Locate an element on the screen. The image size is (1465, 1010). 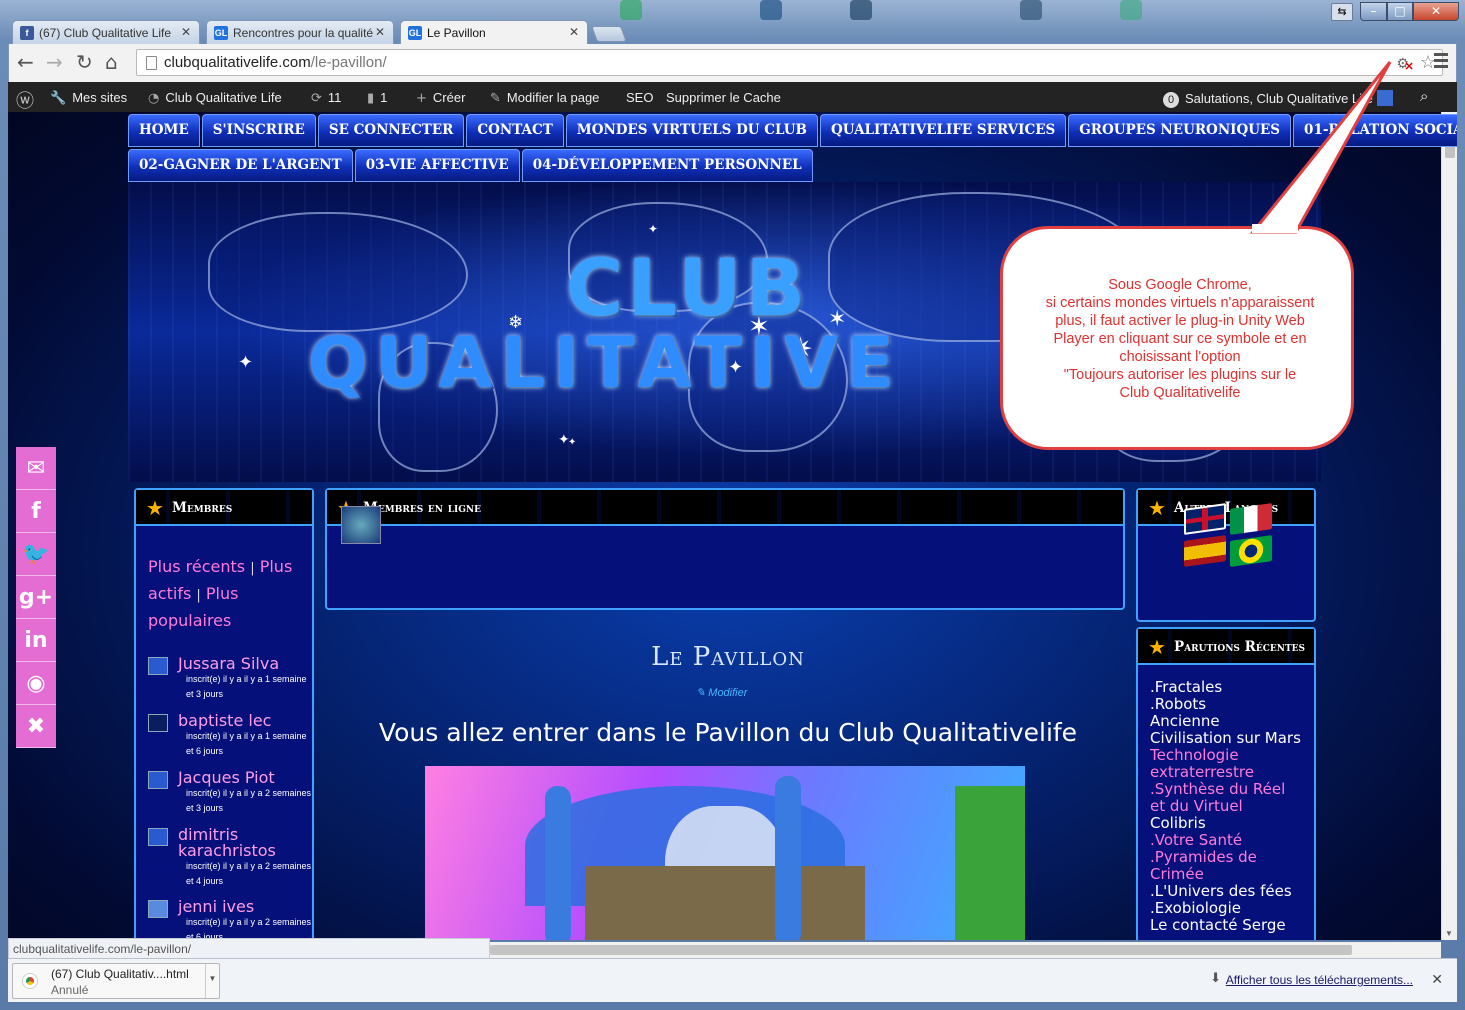
tab-le-pavillon: GL Le Pavillon ✕ is located at coordinates (494, 32).